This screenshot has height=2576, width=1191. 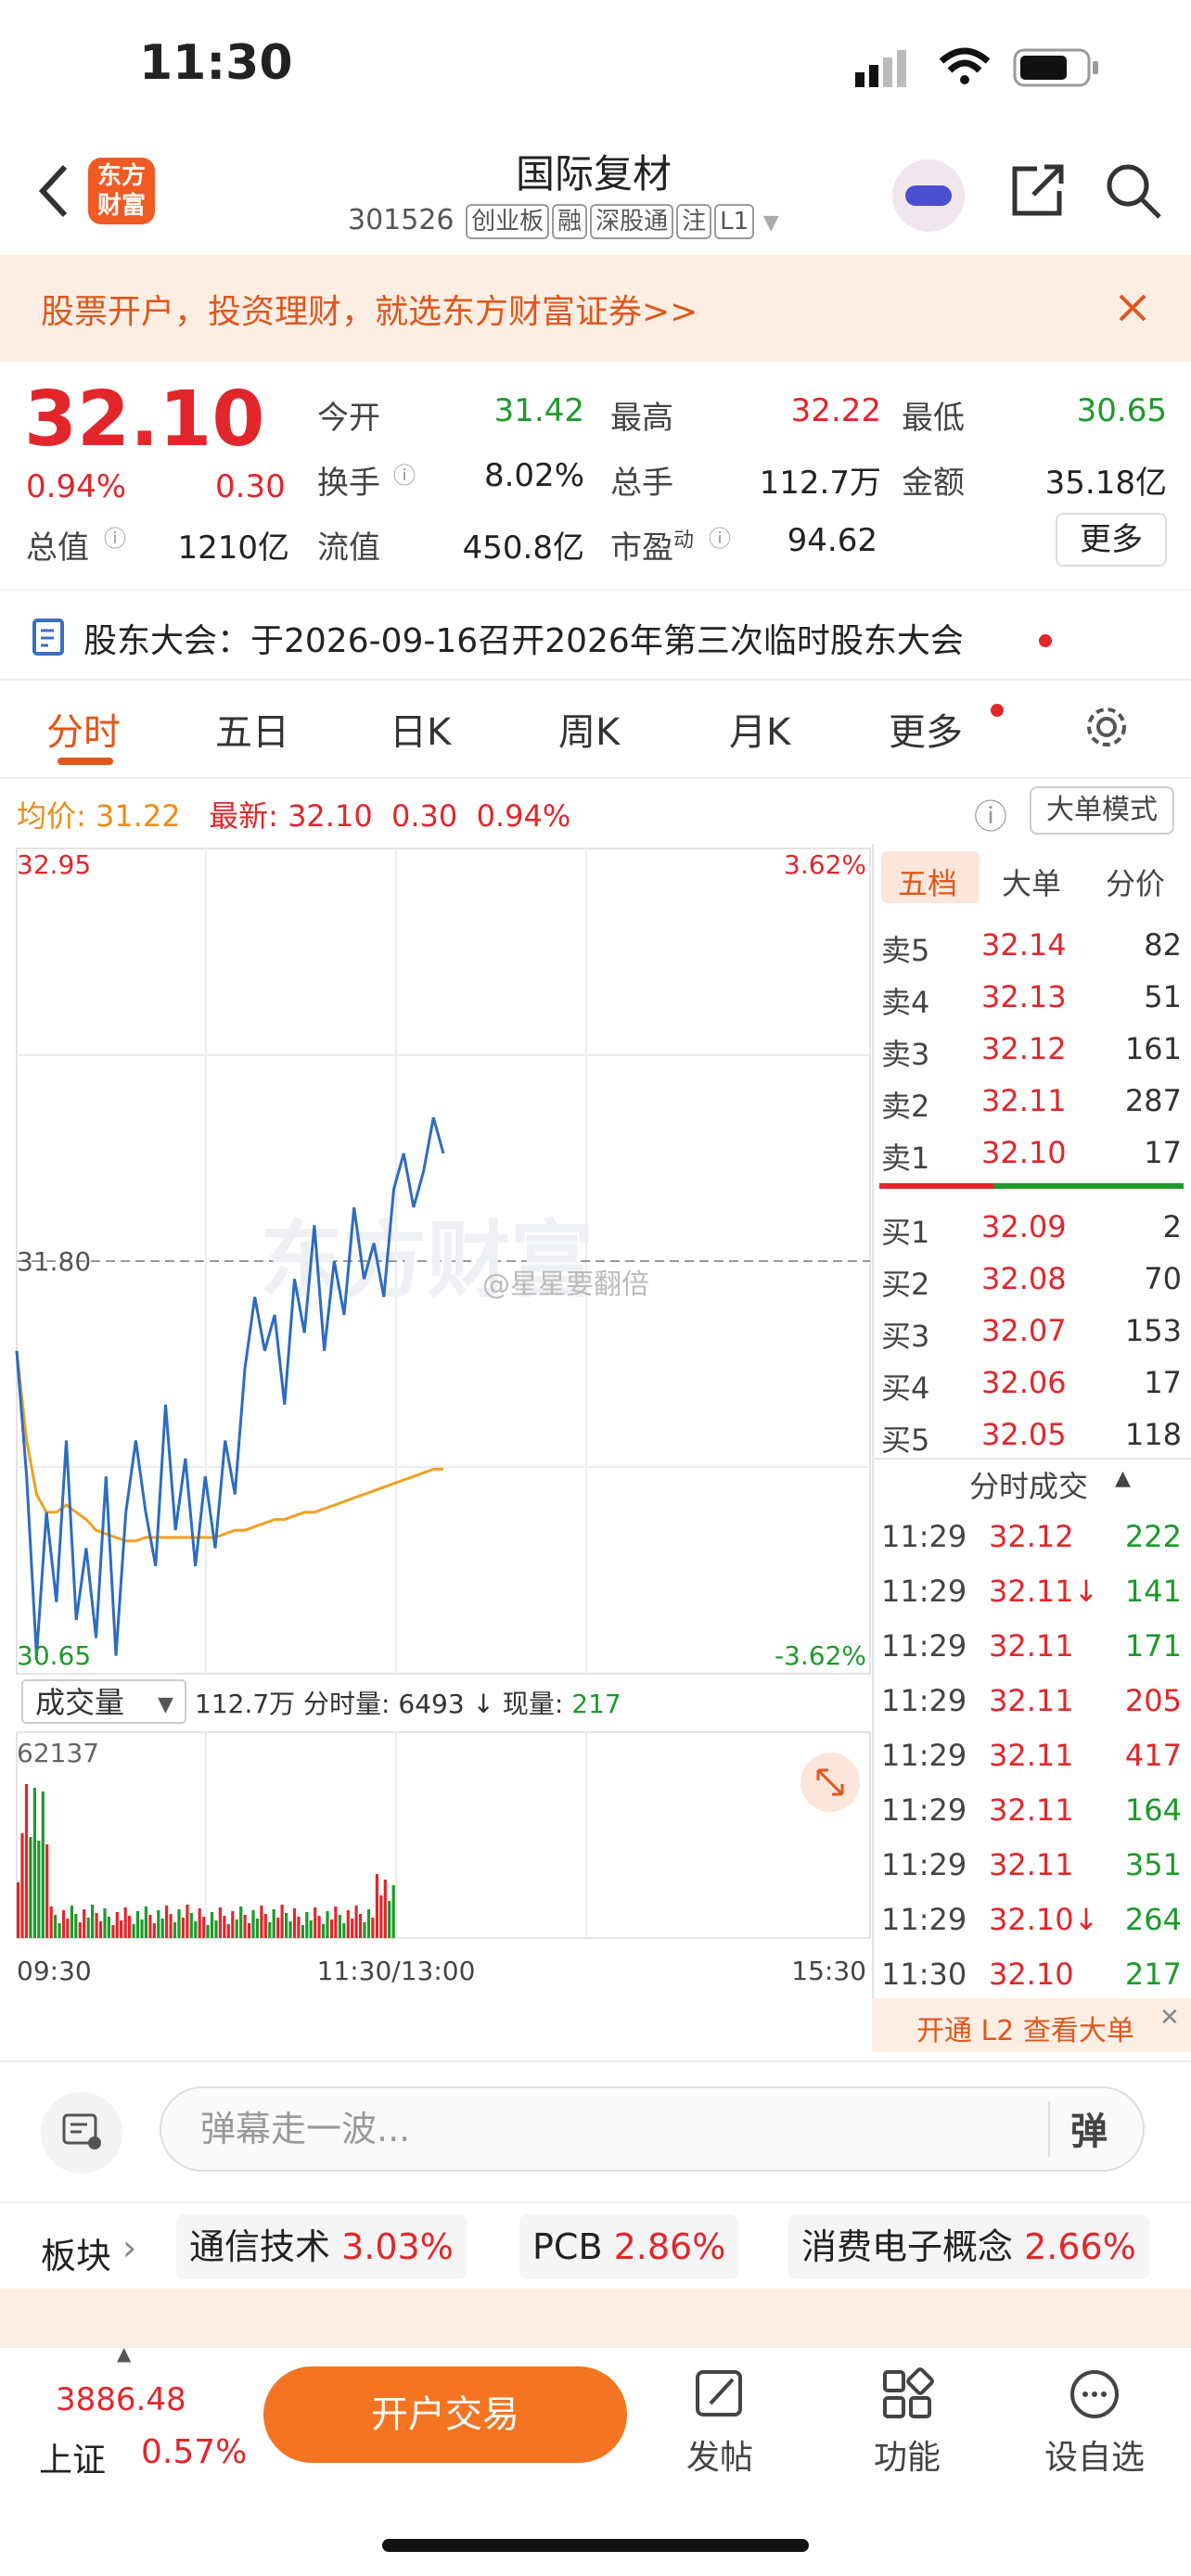 What do you see at coordinates (595, 69) in the screenshot?
I see `status-bar: 11:30` at bounding box center [595, 69].